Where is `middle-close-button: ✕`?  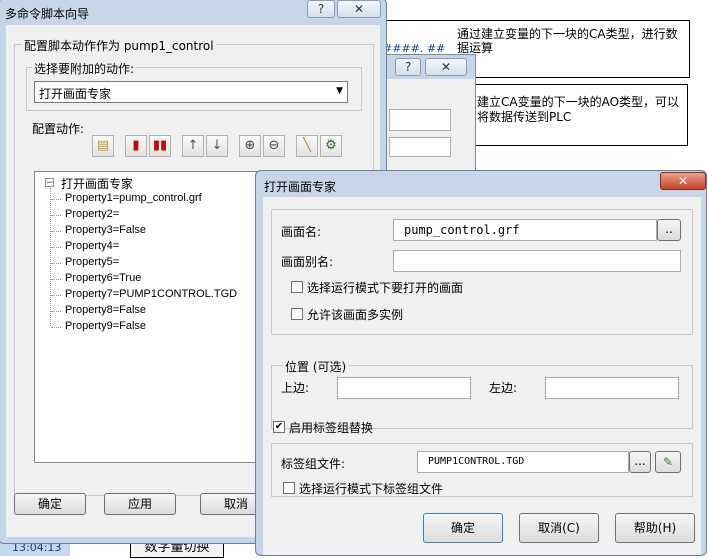
middle-close-button: ✕ is located at coordinates (446, 67).